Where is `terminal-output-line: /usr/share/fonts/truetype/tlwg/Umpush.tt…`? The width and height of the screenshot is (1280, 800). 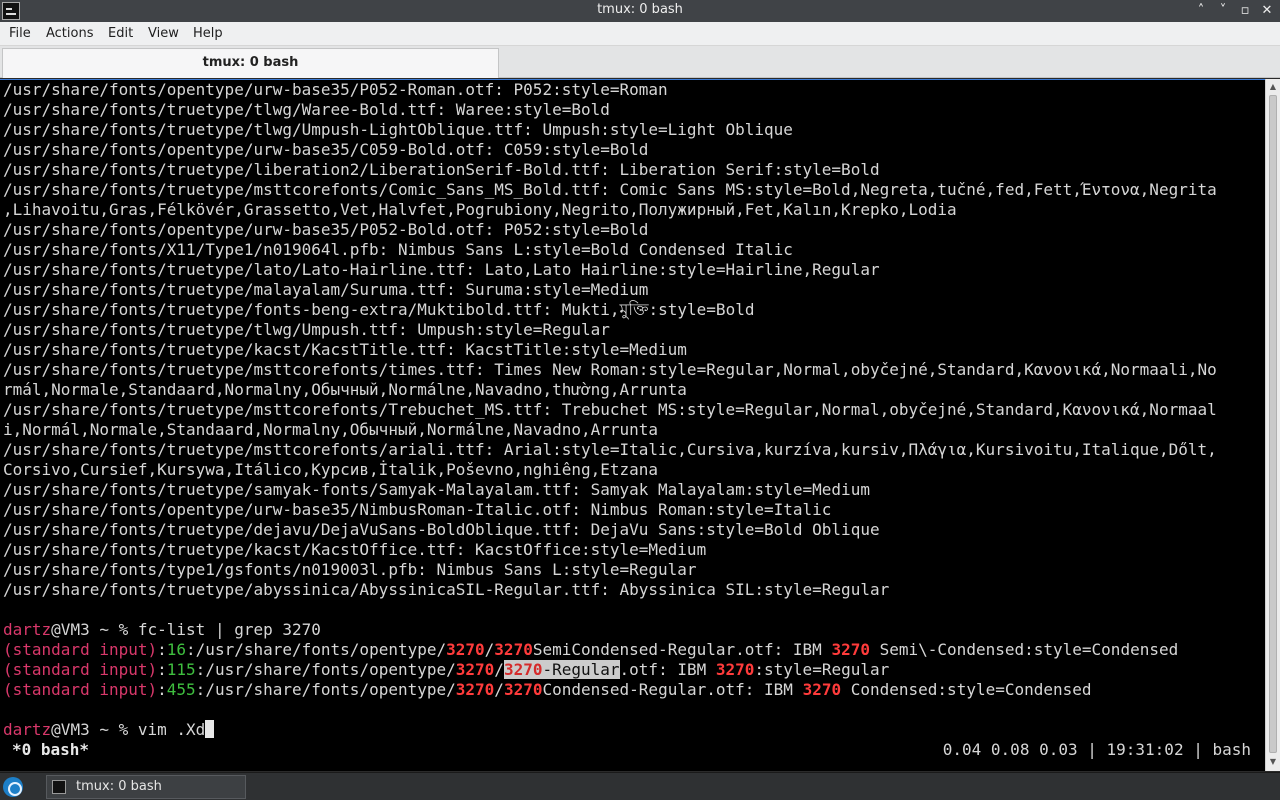 terminal-output-line: /usr/share/fonts/truetype/tlwg/Umpush.tt… is located at coordinates (306, 329).